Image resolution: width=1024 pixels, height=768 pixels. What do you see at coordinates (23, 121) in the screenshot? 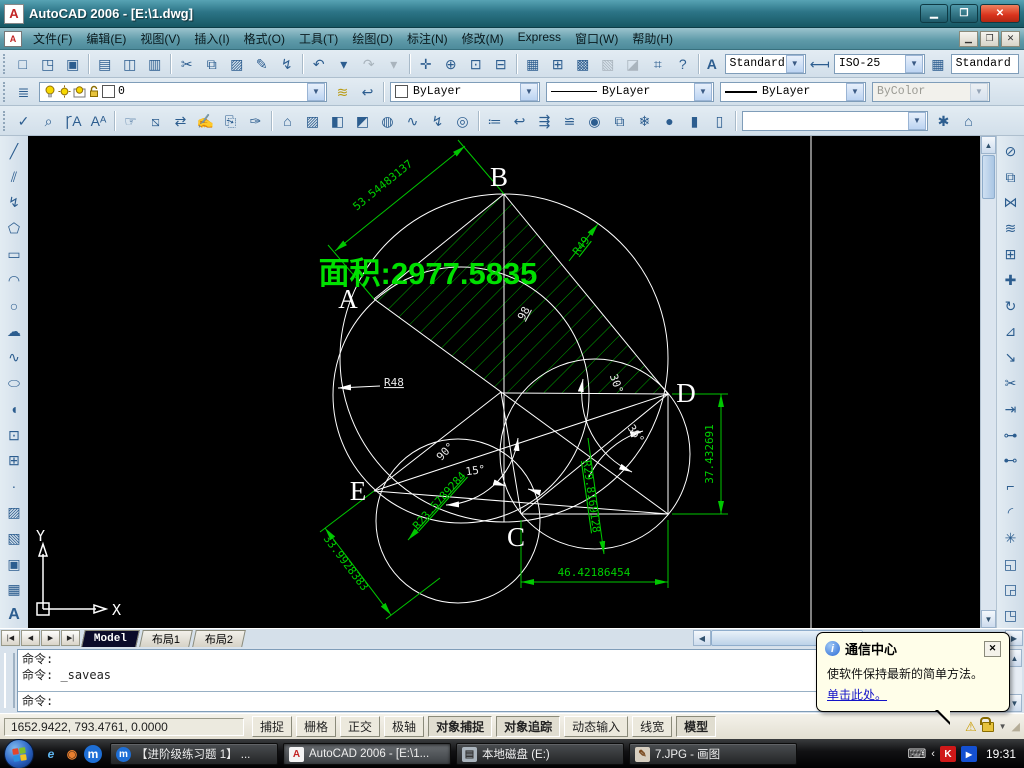
I see `spell-check-button: ✓` at bounding box center [23, 121].